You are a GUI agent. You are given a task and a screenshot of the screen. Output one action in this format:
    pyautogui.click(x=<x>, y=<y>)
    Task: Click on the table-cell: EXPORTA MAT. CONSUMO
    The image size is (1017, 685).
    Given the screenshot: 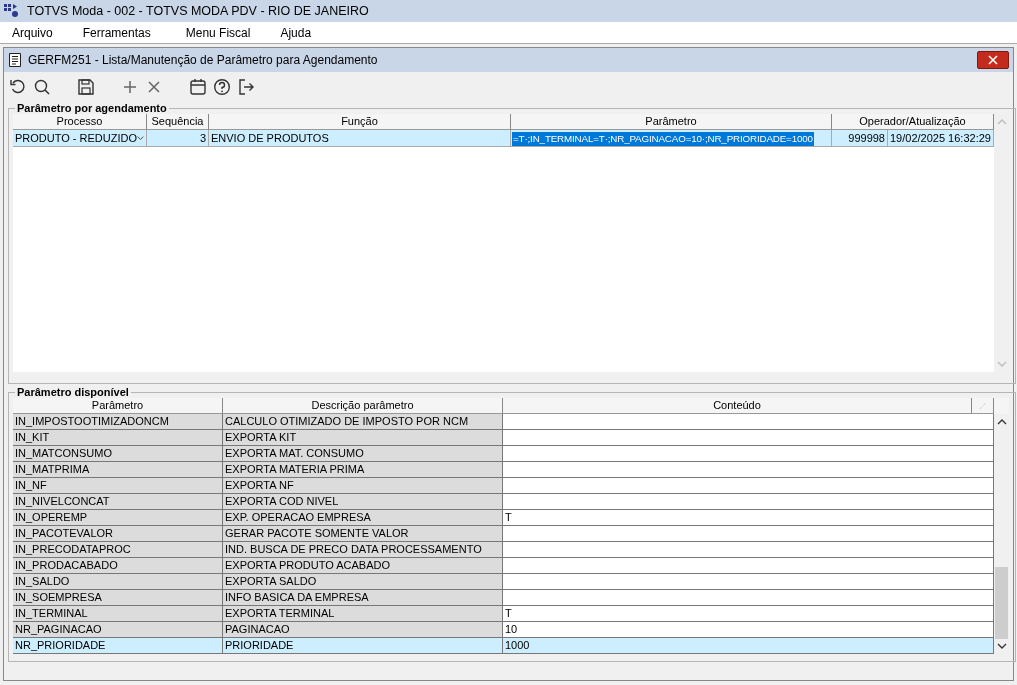 What is the action you would take?
    pyautogui.click(x=363, y=454)
    